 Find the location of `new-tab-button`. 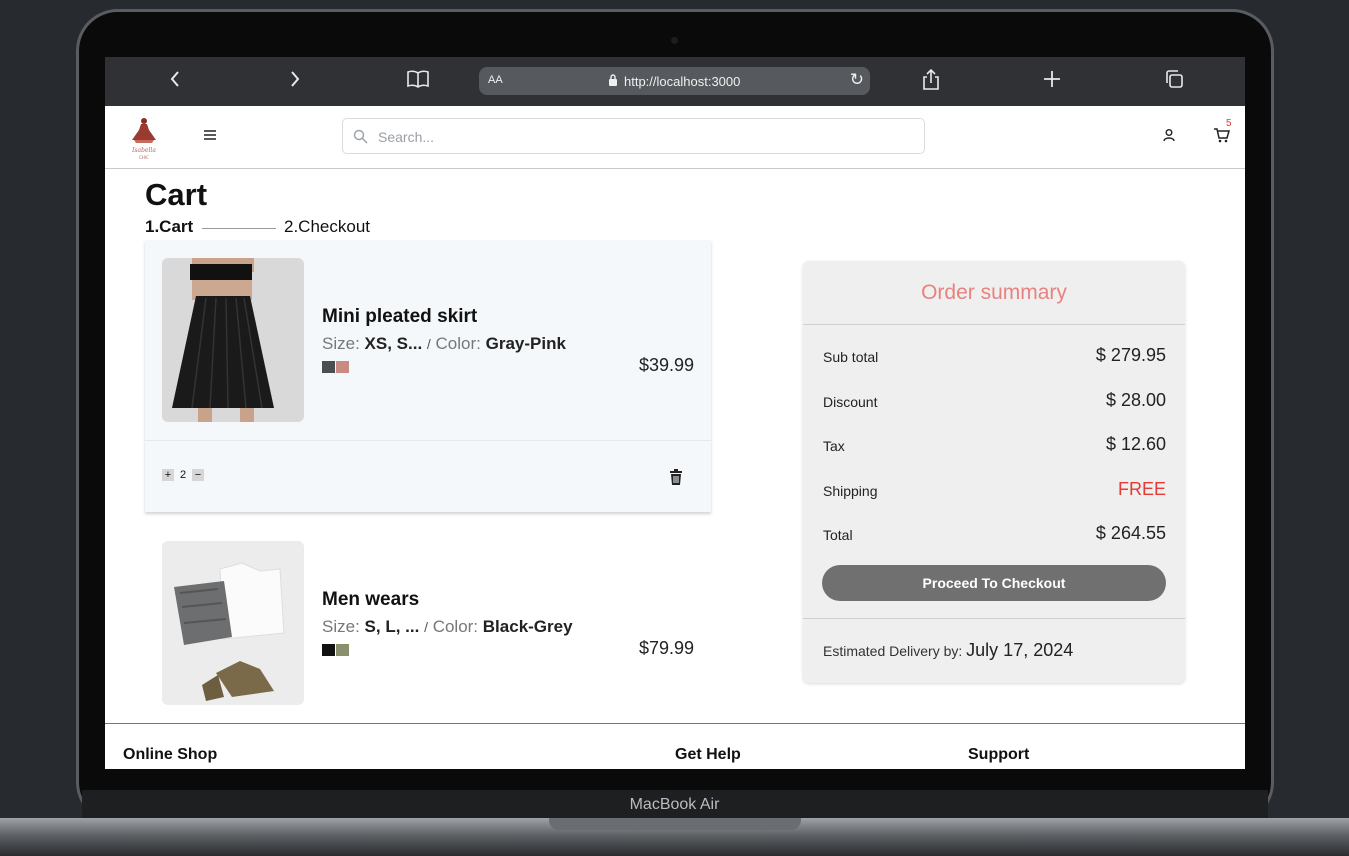

new-tab-button is located at coordinates (1052, 81).